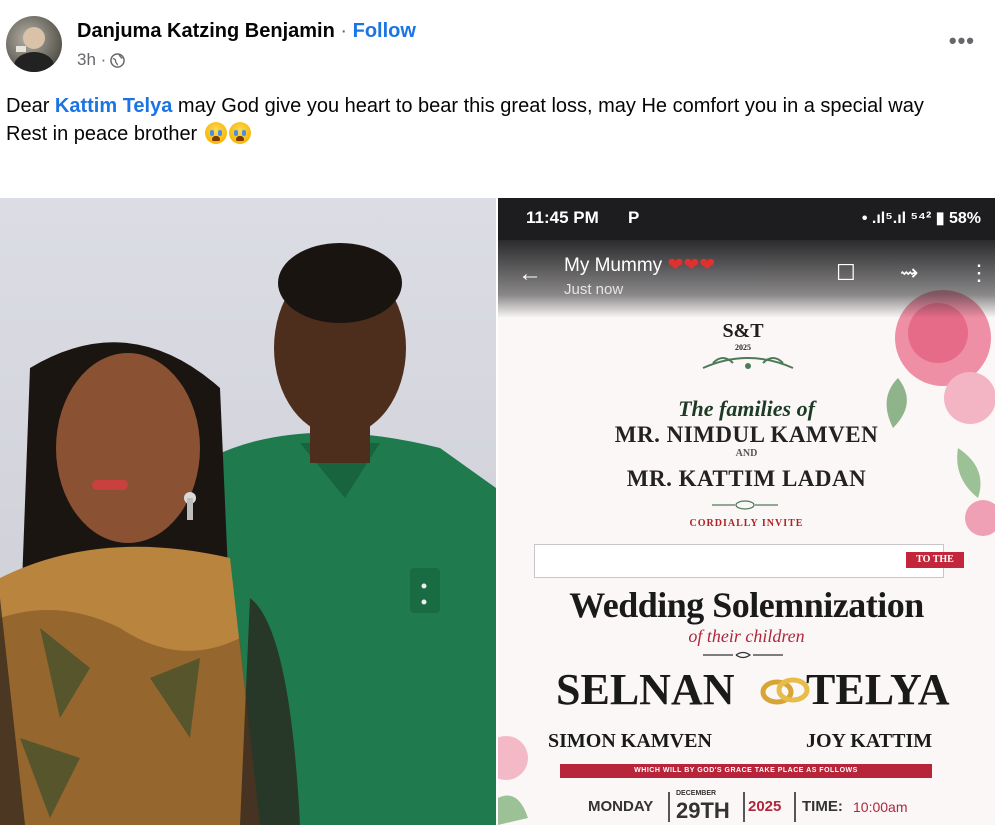 The width and height of the screenshot is (995, 825). What do you see at coordinates (822, 806) in the screenshot?
I see `time-label: TIME:` at bounding box center [822, 806].